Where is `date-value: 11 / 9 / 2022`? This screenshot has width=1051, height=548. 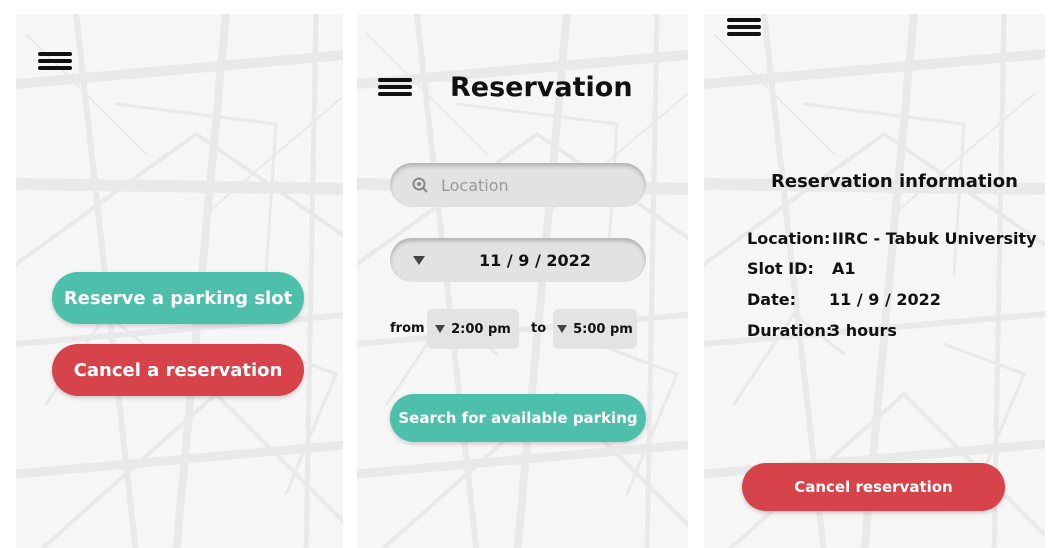
date-value: 11 / 9 / 2022 is located at coordinates (535, 260).